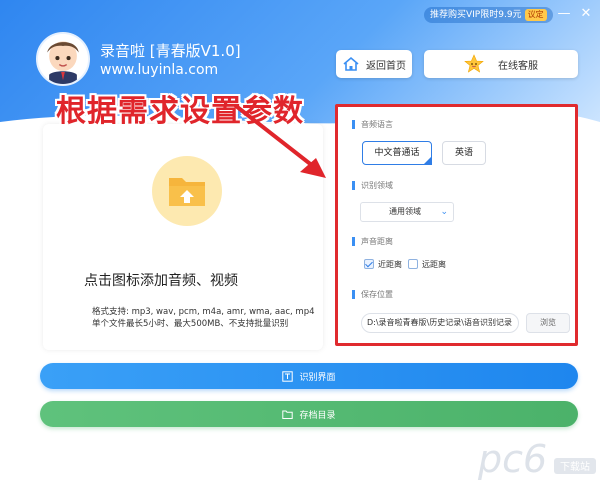 This screenshot has width=600, height=487. Describe the element at coordinates (288, 376) in the screenshot. I see `recognize-icon` at that location.